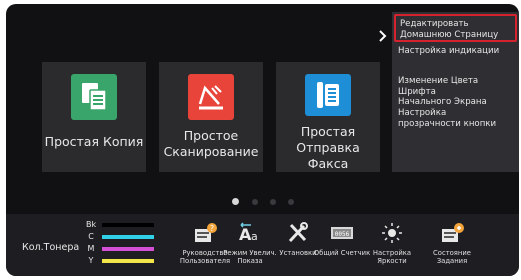  I want to click on tile-simple-copy: Простая Копия, so click(94, 117).